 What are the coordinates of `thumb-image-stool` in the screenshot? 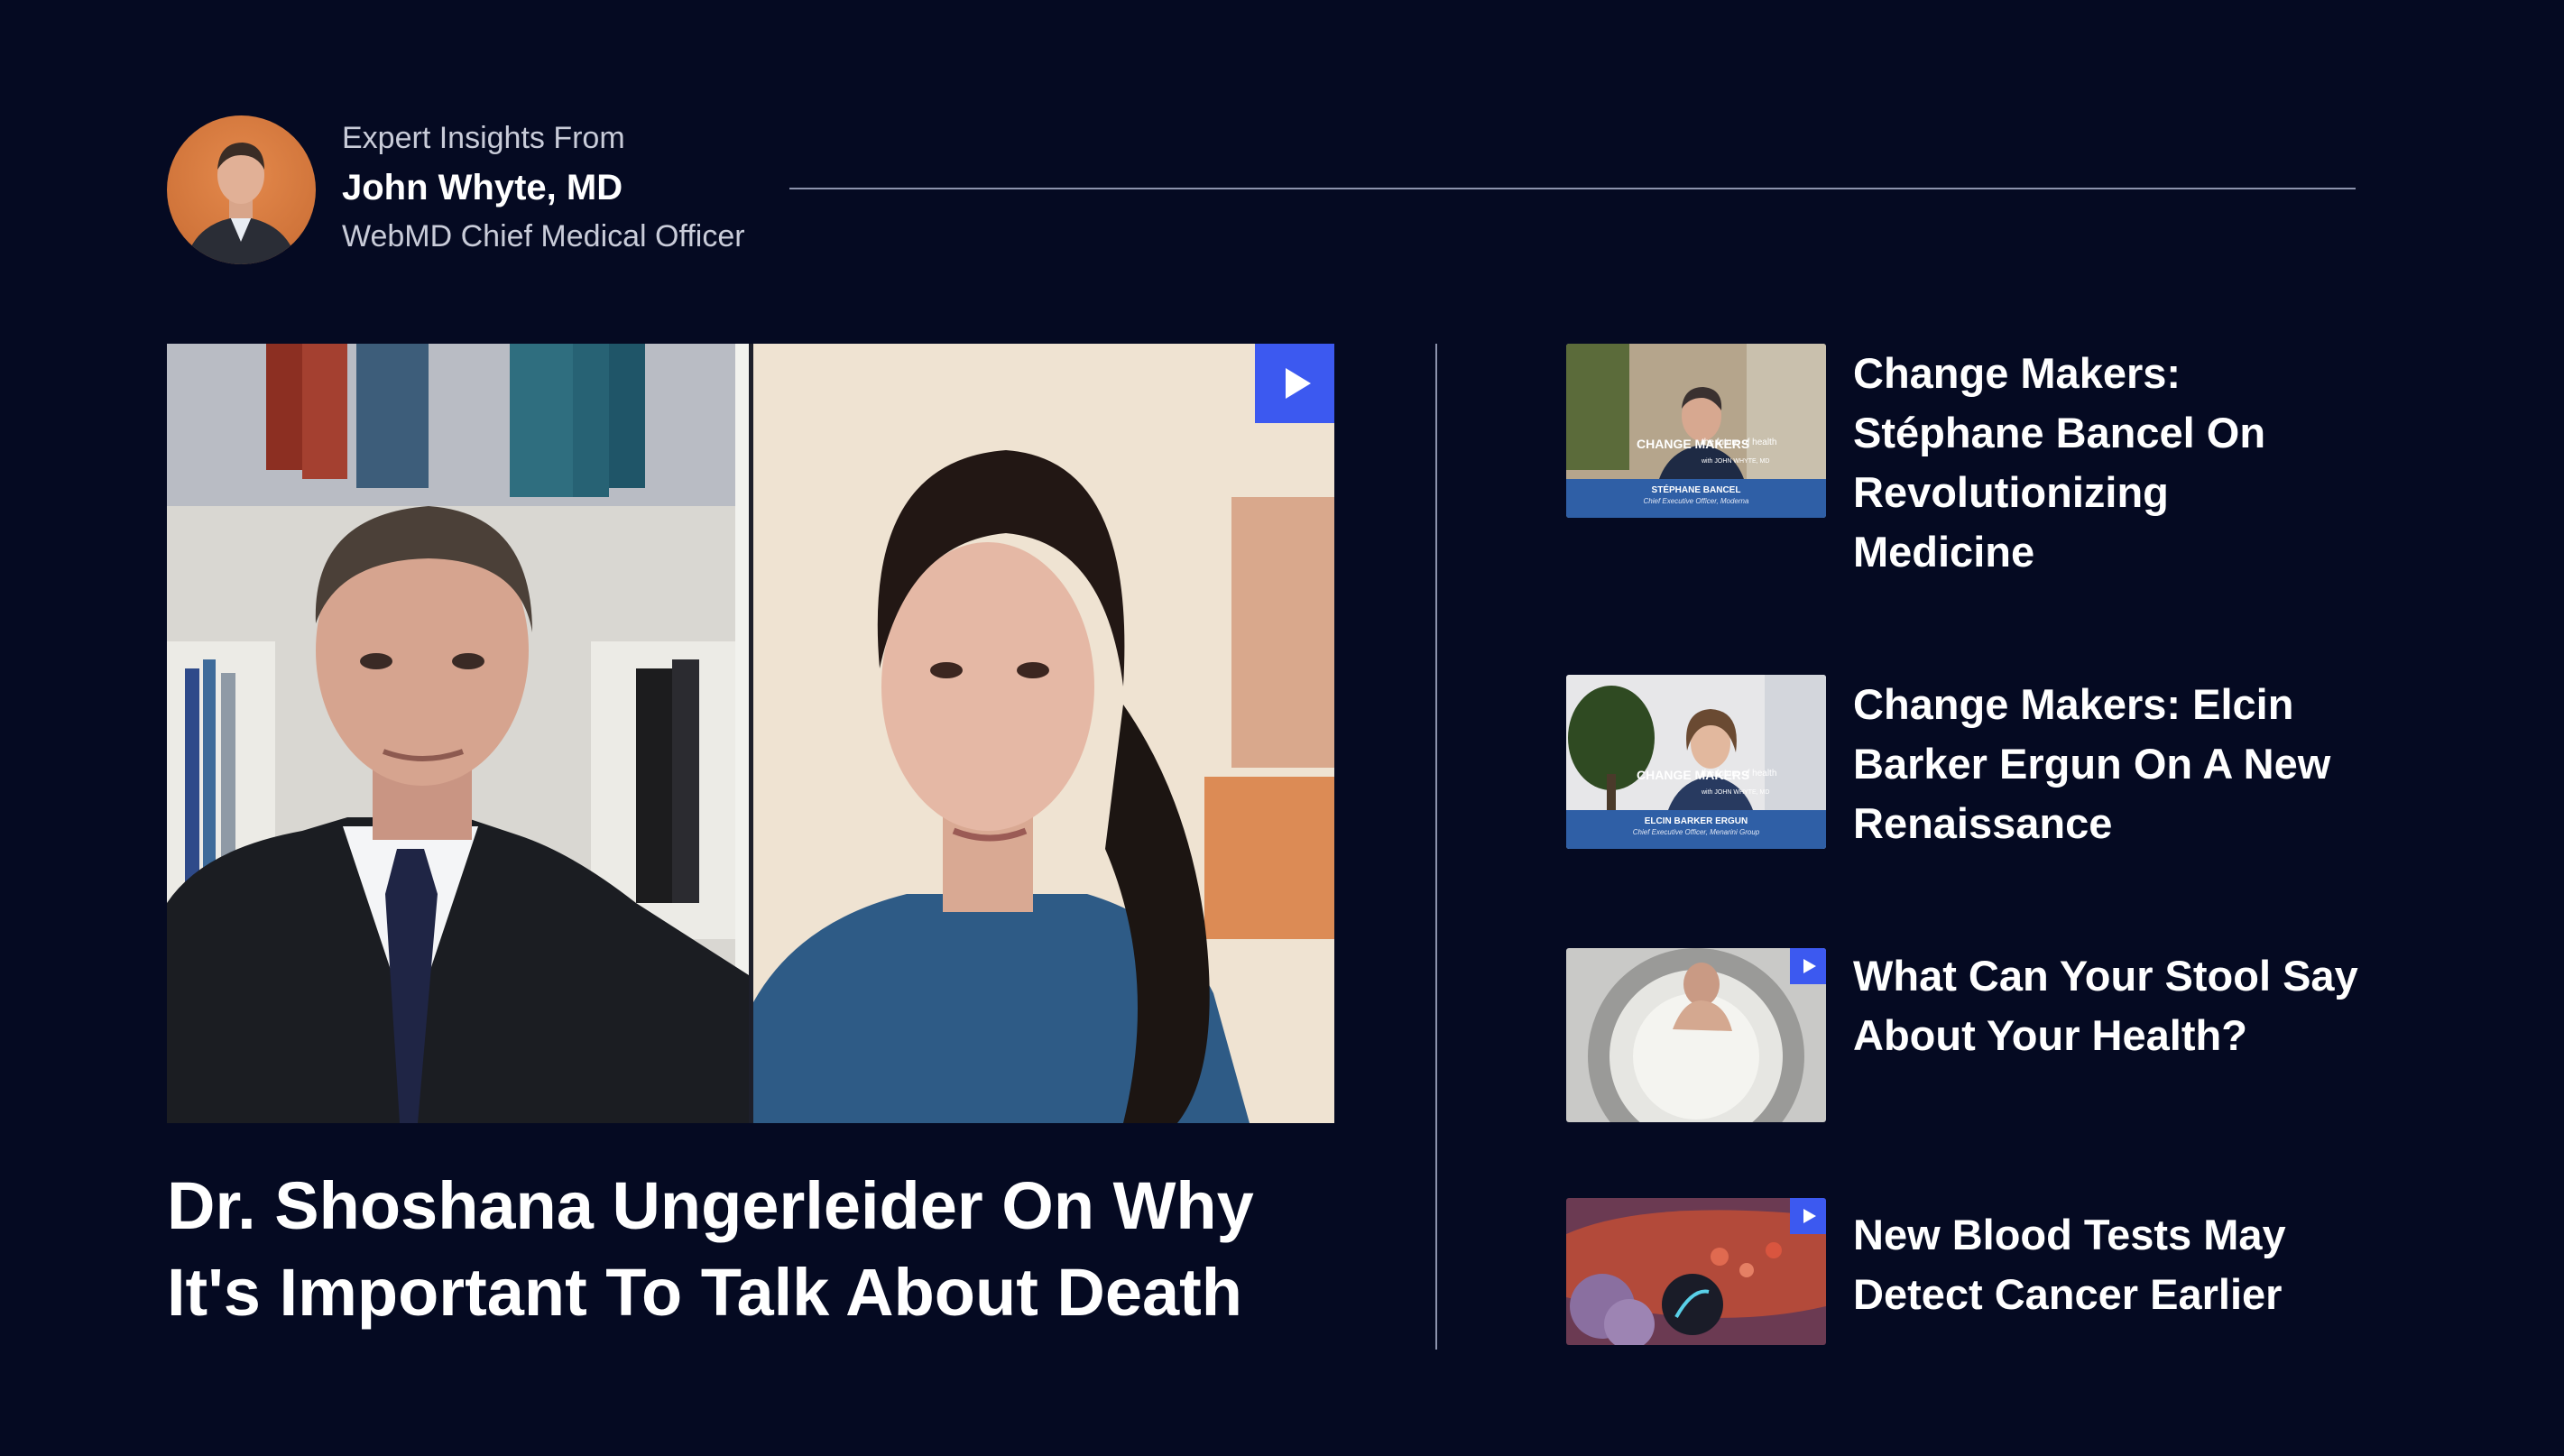 It's located at (1696, 1035).